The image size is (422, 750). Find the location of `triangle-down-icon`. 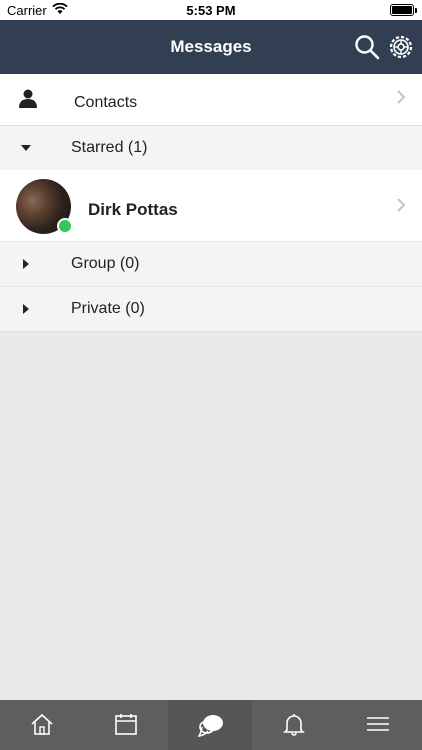

triangle-down-icon is located at coordinates (26, 148).